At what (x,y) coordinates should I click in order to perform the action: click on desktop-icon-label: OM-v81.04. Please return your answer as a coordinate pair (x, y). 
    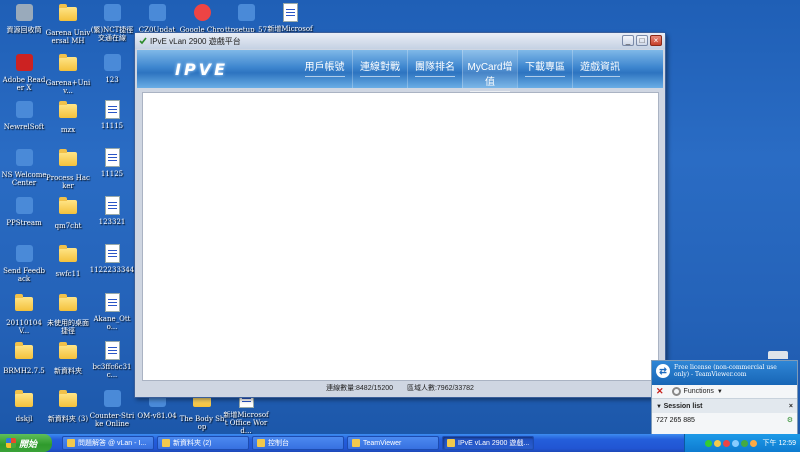
    Looking at the image, I should click on (157, 416).